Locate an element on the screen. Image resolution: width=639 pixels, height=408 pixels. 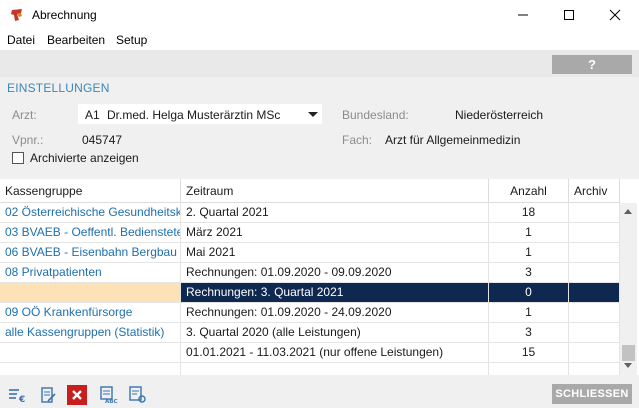
cell-kassengruppe: 06 BVAEB - Eisenbahn Bergbau is located at coordinates (90, 252).